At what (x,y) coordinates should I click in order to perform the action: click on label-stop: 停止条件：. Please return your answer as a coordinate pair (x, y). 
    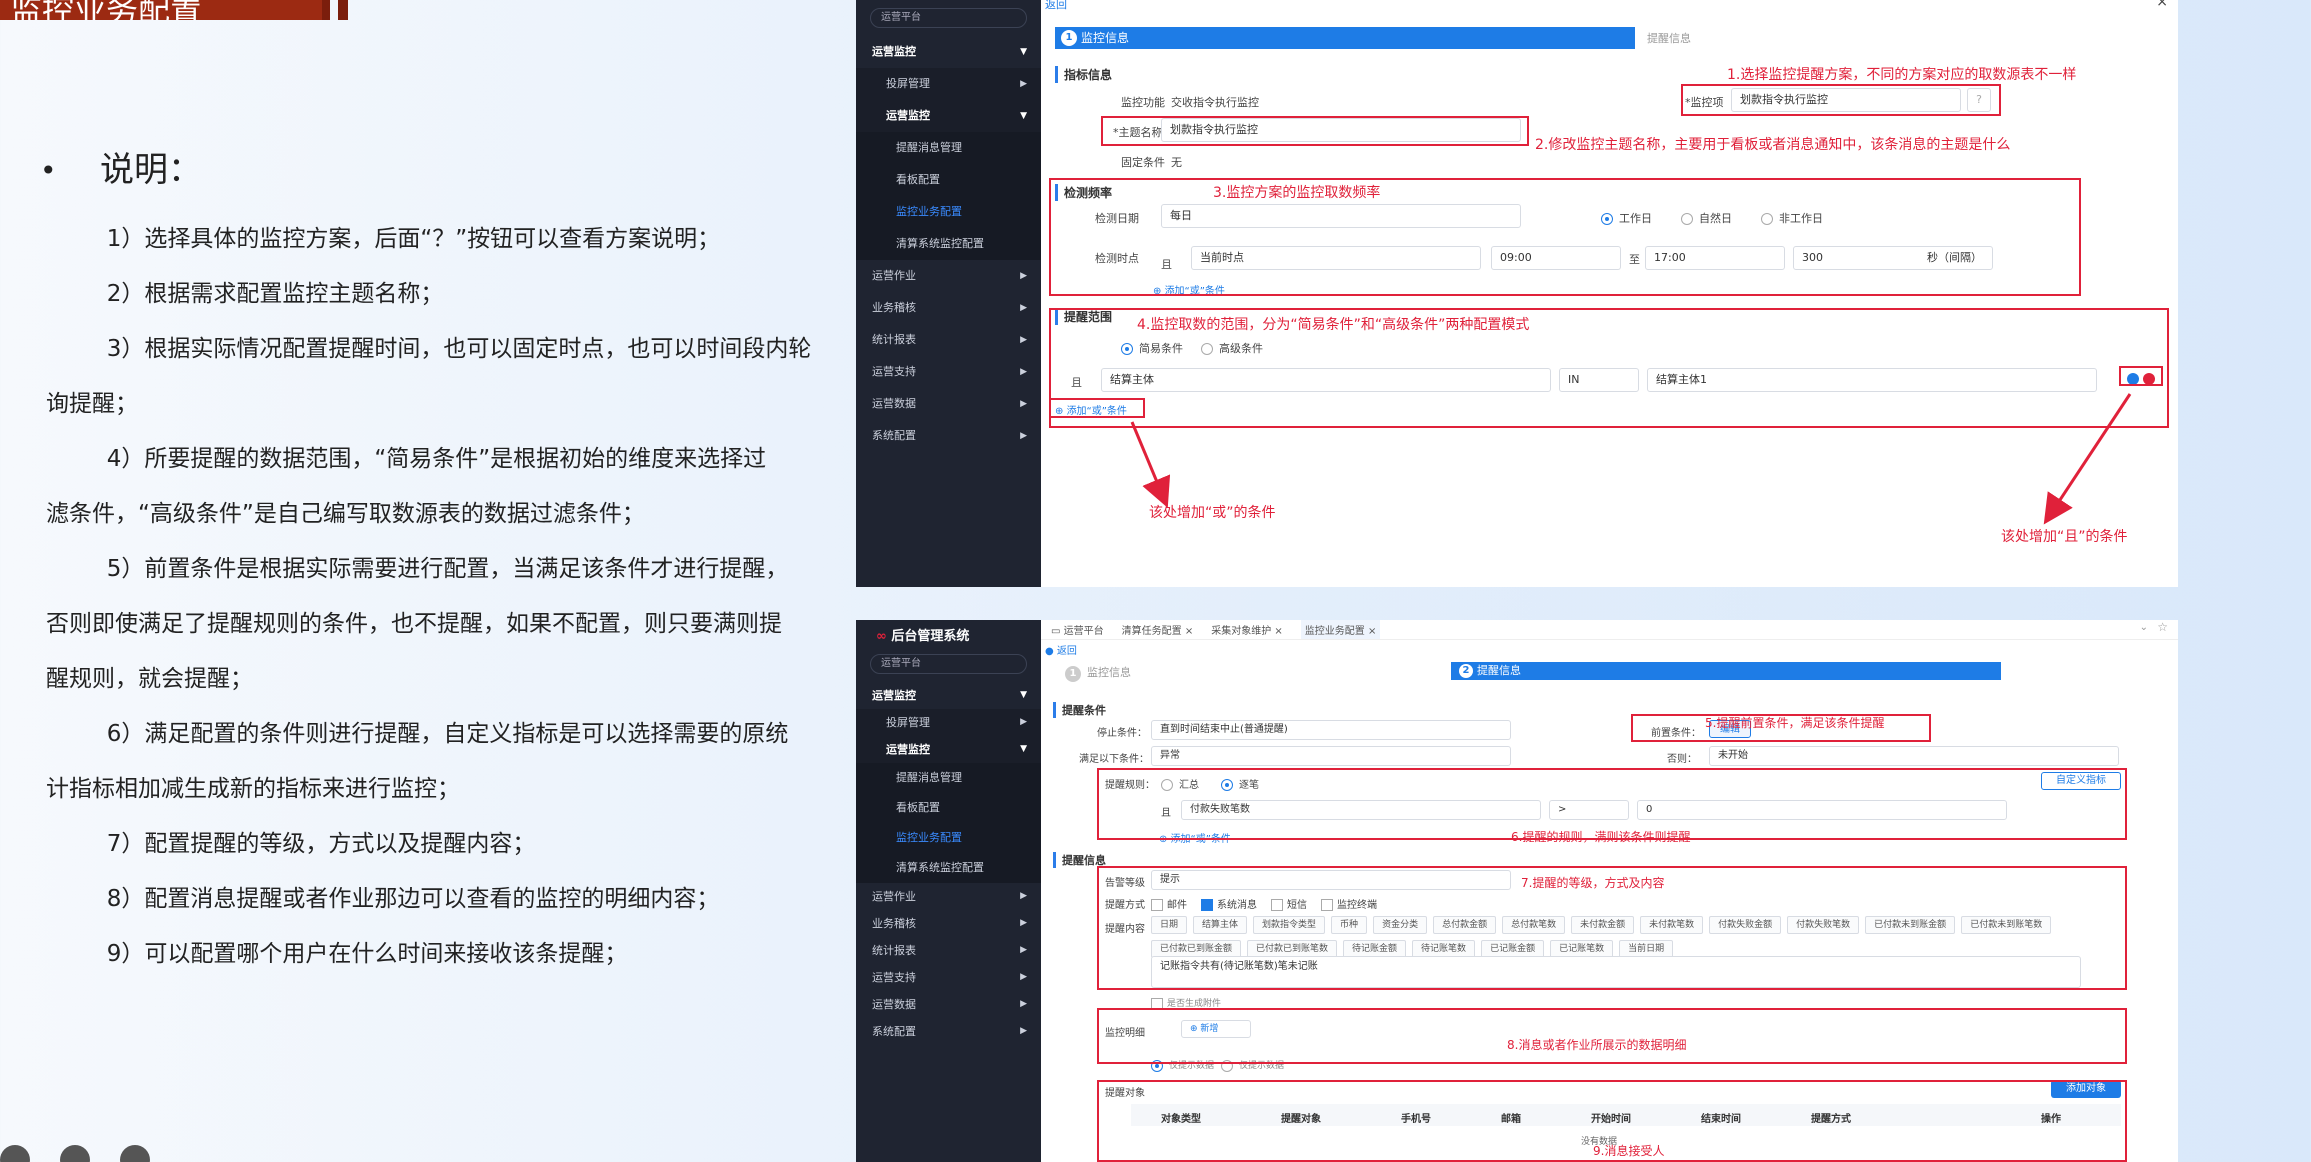
    Looking at the image, I should click on (1122, 733).